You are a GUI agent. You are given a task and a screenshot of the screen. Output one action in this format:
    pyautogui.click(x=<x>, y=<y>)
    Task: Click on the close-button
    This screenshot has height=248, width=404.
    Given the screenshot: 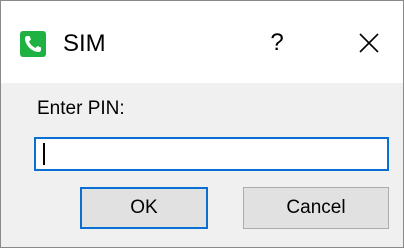 What is the action you would take?
    pyautogui.click(x=369, y=43)
    